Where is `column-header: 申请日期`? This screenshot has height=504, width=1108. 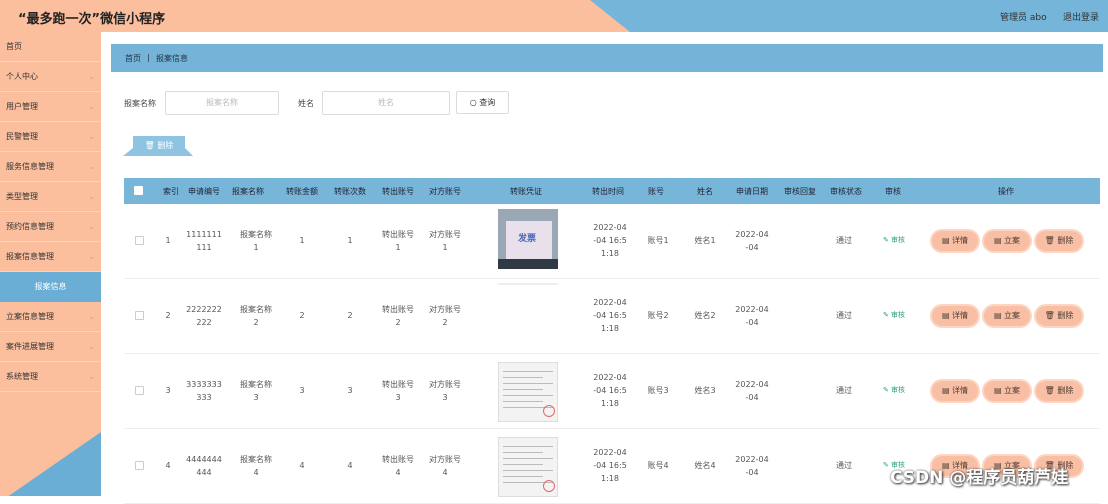
column-header: 申请日期 is located at coordinates (752, 191).